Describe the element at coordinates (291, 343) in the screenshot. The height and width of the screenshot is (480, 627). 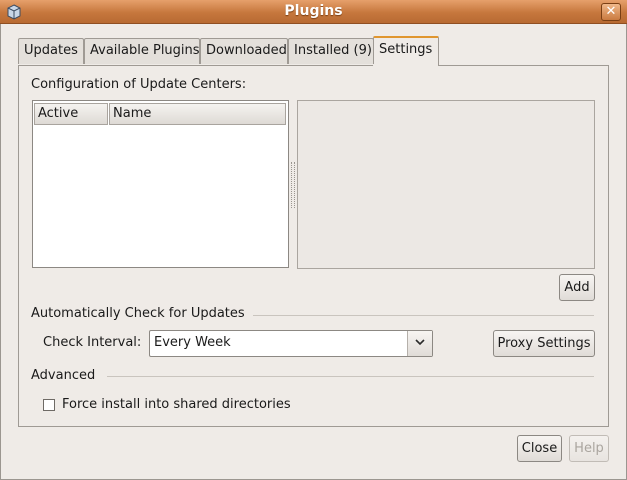
I see `check-interval-select: Every Week` at that location.